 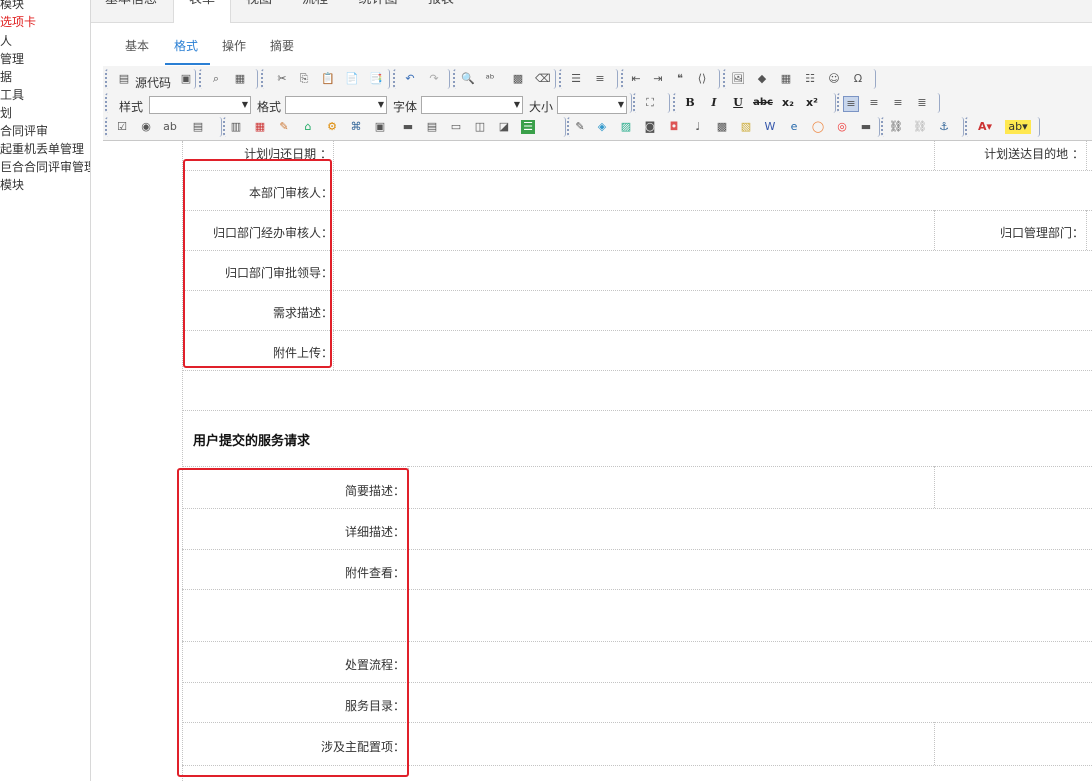 What do you see at coordinates (714, 103) in the screenshot?
I see `italic-icon: I` at bounding box center [714, 103].